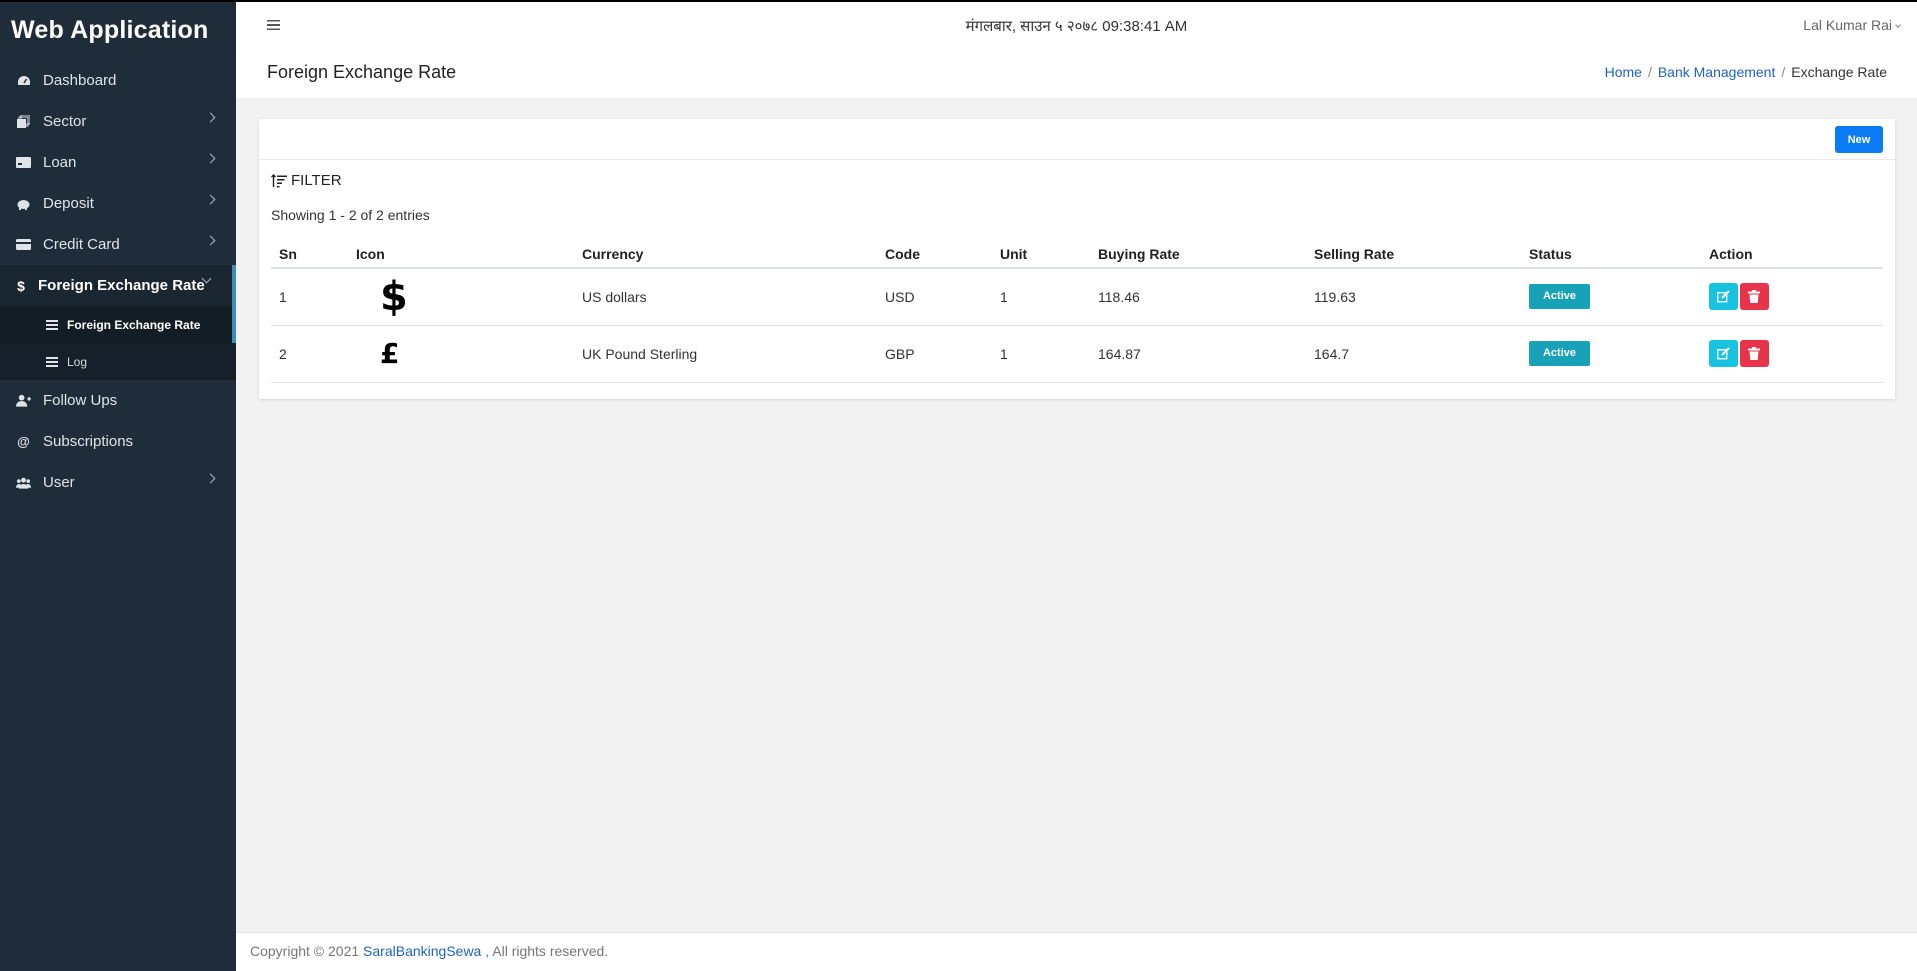  I want to click on users-icon, so click(23, 482).